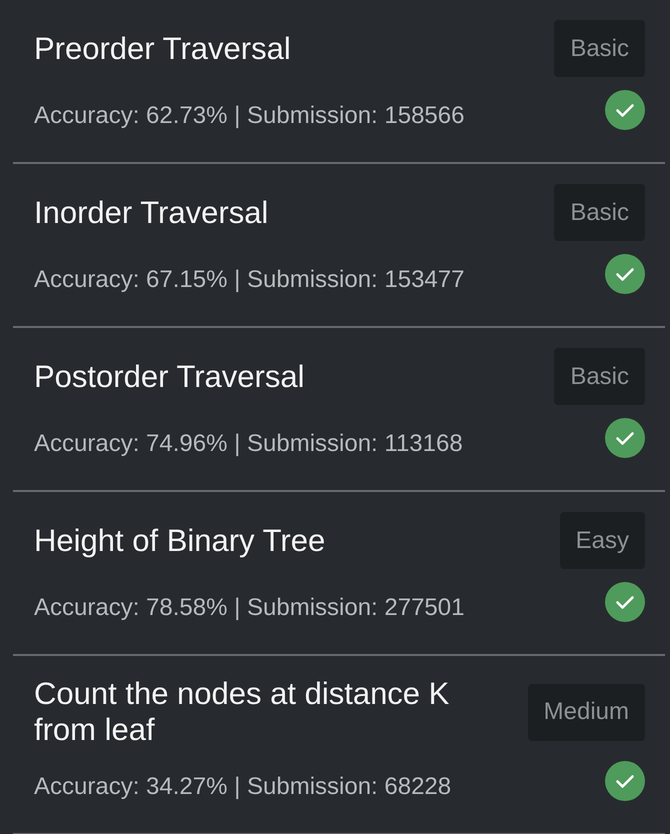  Describe the element at coordinates (250, 116) in the screenshot. I see `problem-stats: Accuracy: 62.73% | Submission: 158566` at that location.